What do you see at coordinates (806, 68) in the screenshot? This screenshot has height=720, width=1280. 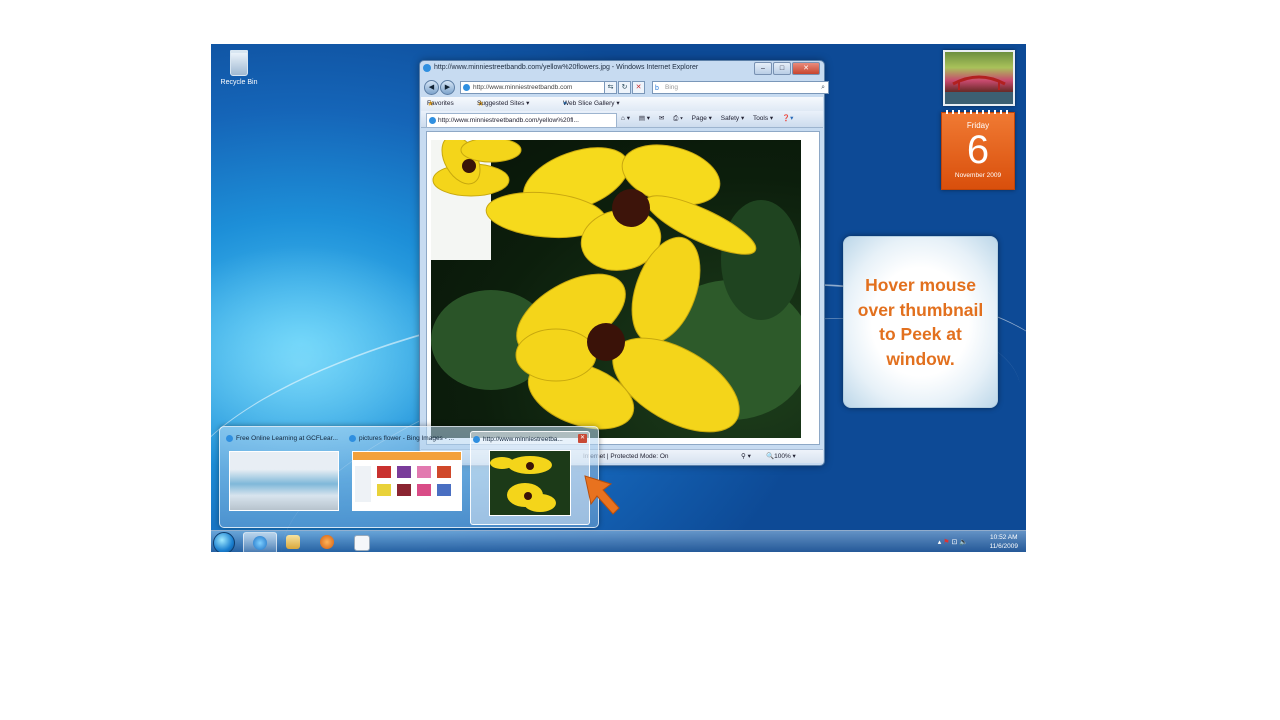 I see `close-button: ✕` at bounding box center [806, 68].